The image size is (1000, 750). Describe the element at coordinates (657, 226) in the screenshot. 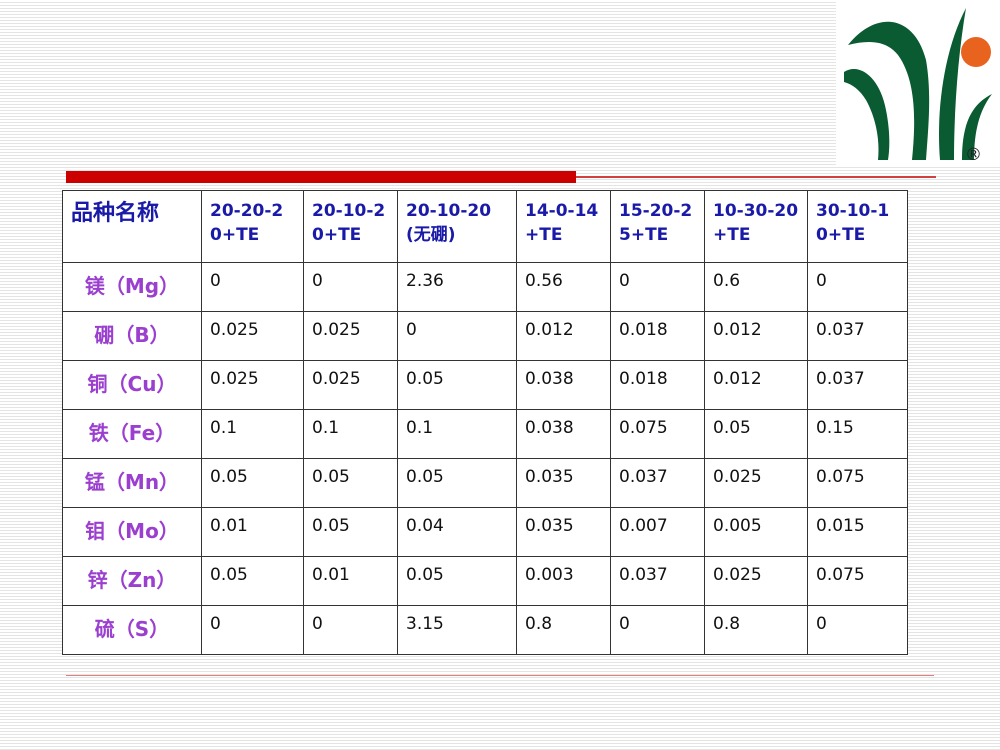

I see `column-header: 15-20-25+TE` at that location.